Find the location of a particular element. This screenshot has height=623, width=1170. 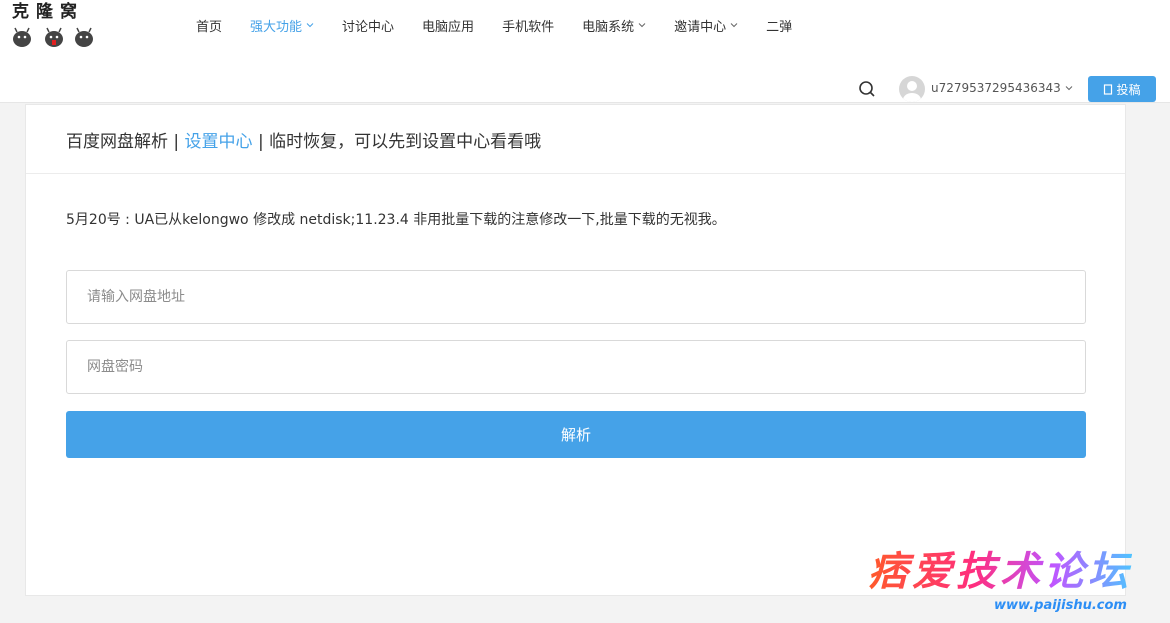

parse-button: 解析 is located at coordinates (576, 434).